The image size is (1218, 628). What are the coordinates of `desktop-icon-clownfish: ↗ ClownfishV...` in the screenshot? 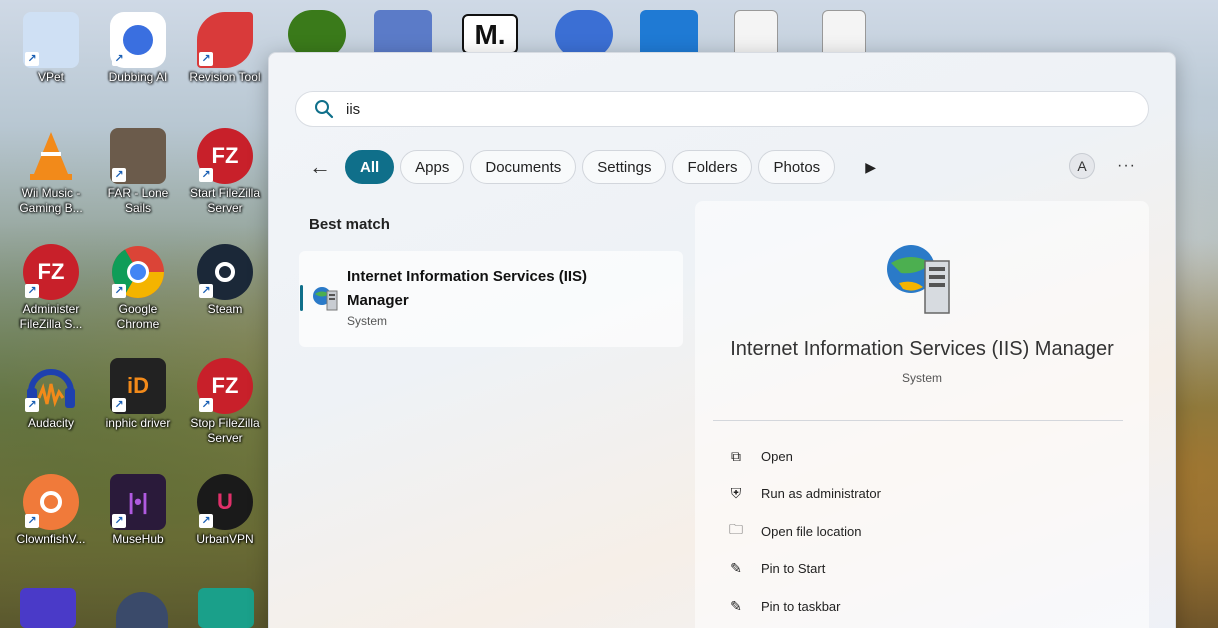 It's located at (51, 510).